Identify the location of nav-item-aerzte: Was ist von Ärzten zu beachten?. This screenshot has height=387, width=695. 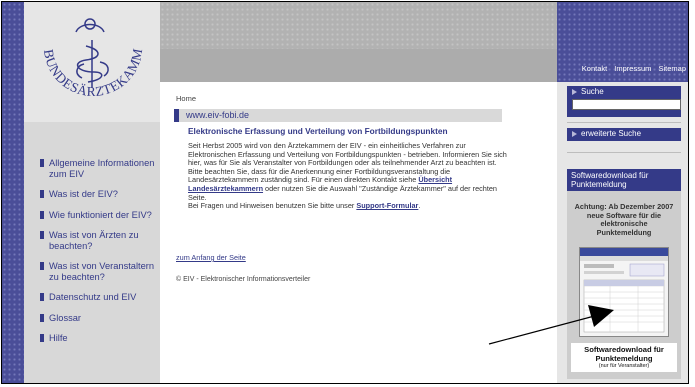
(99, 240).